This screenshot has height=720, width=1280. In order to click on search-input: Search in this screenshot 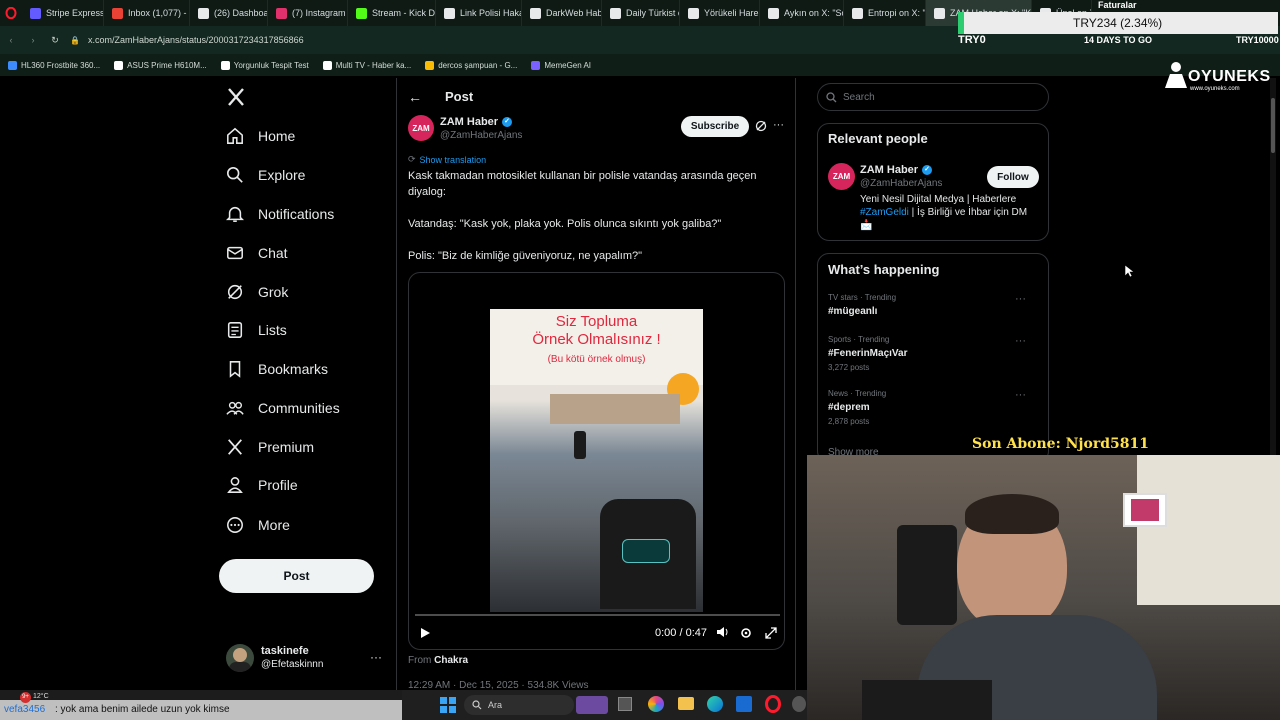, I will do `click(933, 97)`.